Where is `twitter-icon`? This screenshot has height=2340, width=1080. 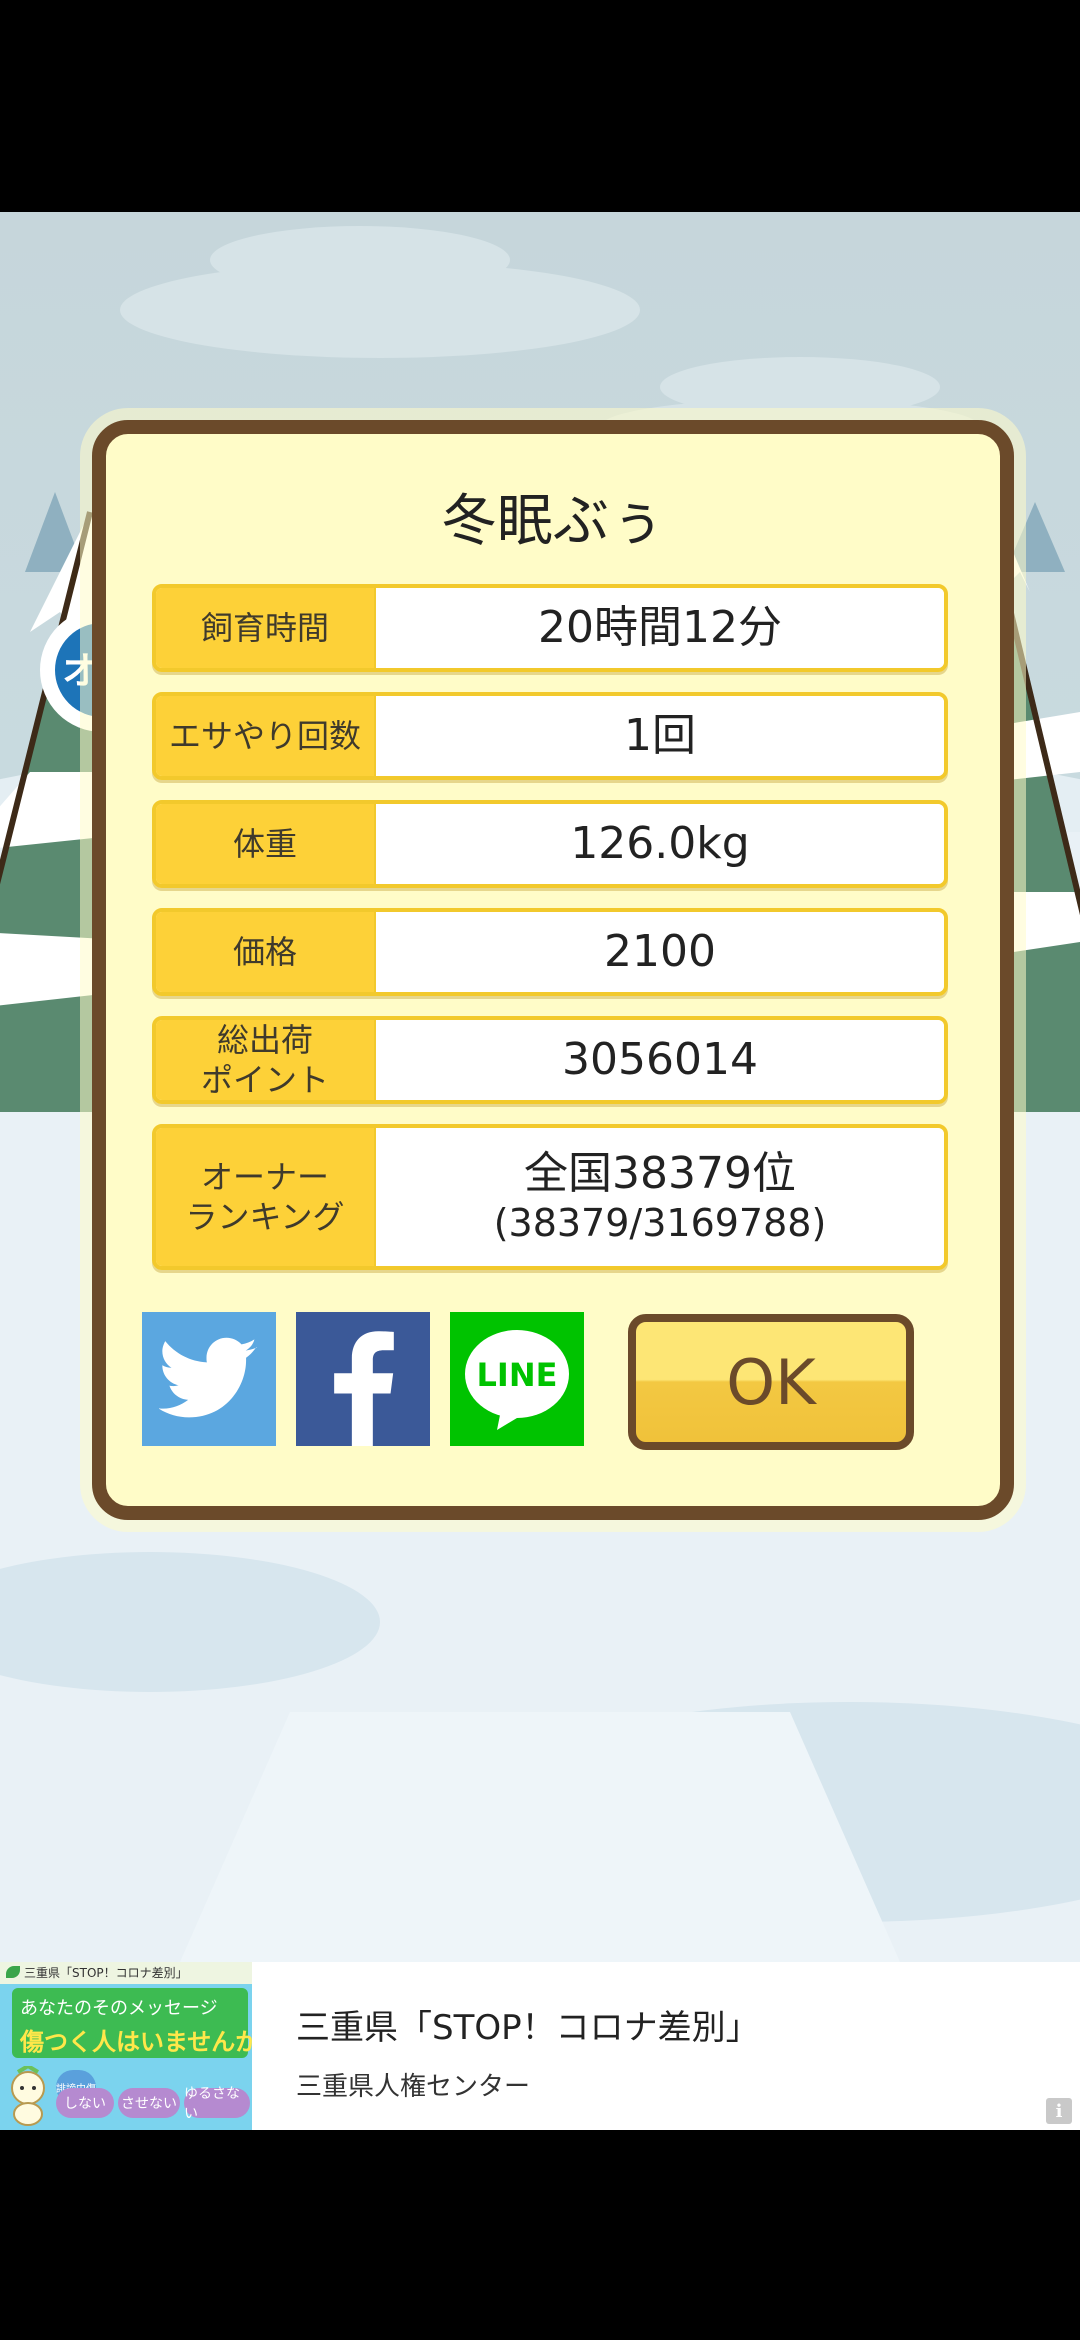
twitter-icon is located at coordinates (208, 1377).